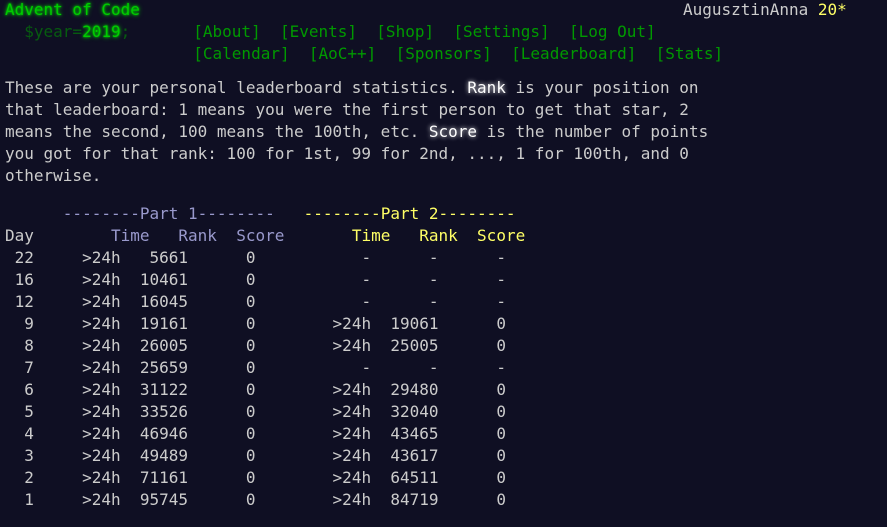 This screenshot has height=527, width=887. Describe the element at coordinates (265, 258) in the screenshot. I see `table-row: 22 >24h 5661 0 - - -` at that location.